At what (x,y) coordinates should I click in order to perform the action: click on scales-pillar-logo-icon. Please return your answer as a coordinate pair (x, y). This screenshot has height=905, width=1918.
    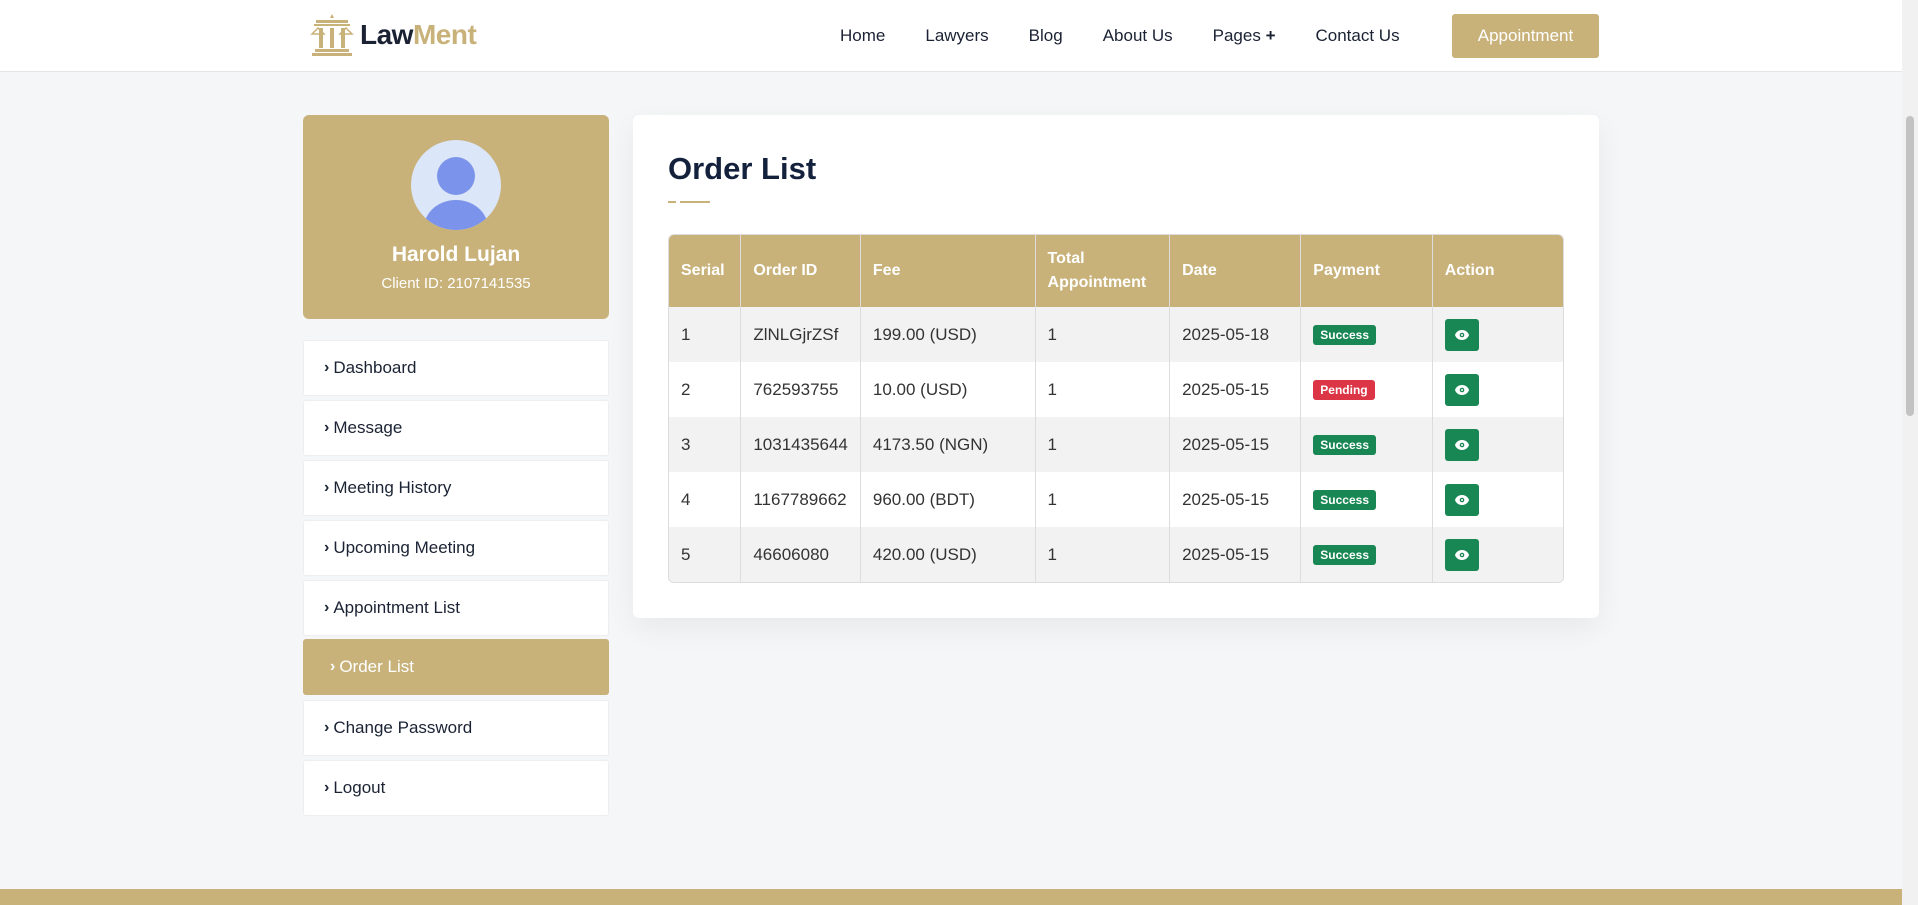
    Looking at the image, I should click on (332, 35).